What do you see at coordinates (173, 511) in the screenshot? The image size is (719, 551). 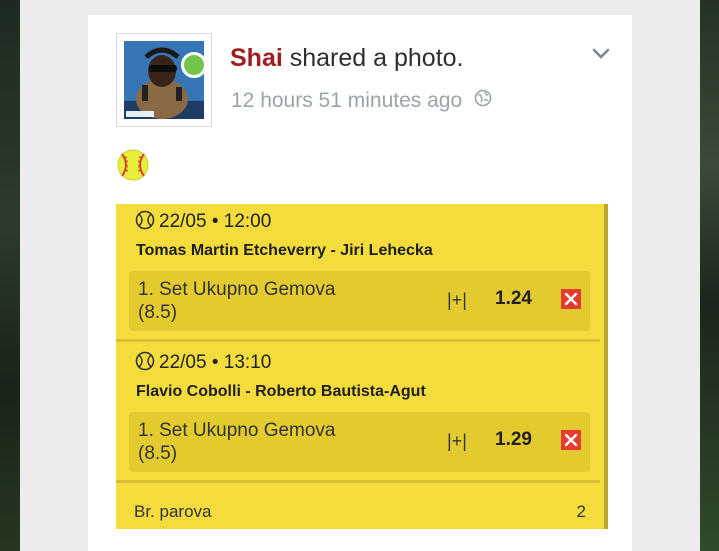 I see `pairs-count-label: Br. parova` at bounding box center [173, 511].